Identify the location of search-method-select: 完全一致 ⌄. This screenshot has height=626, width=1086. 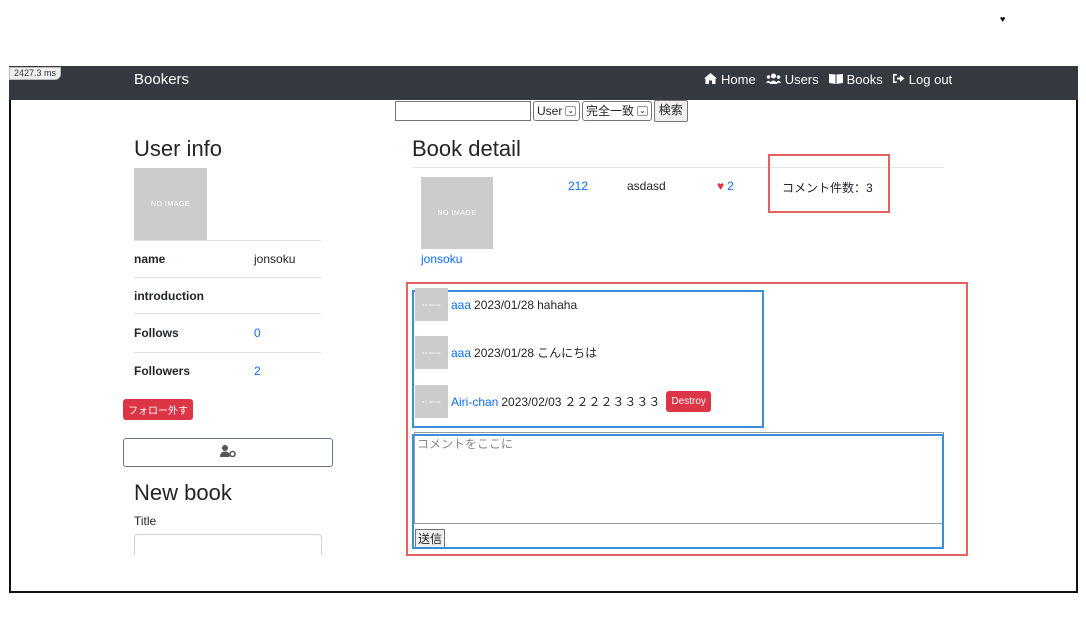
(617, 111).